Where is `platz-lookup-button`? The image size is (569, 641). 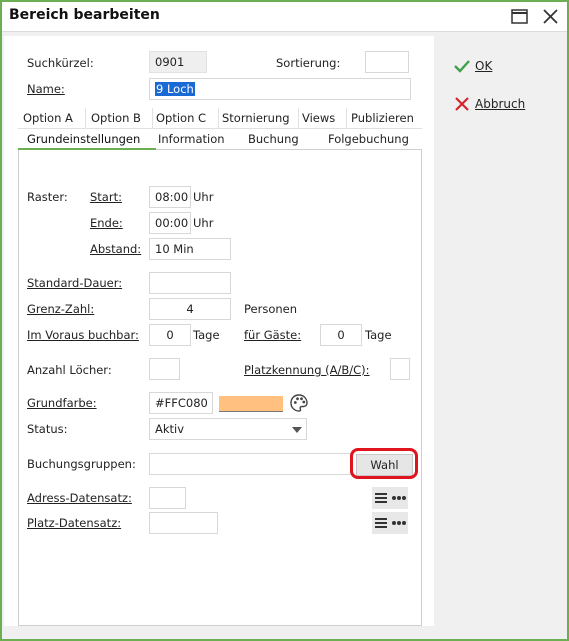 platz-lookup-button is located at coordinates (390, 523).